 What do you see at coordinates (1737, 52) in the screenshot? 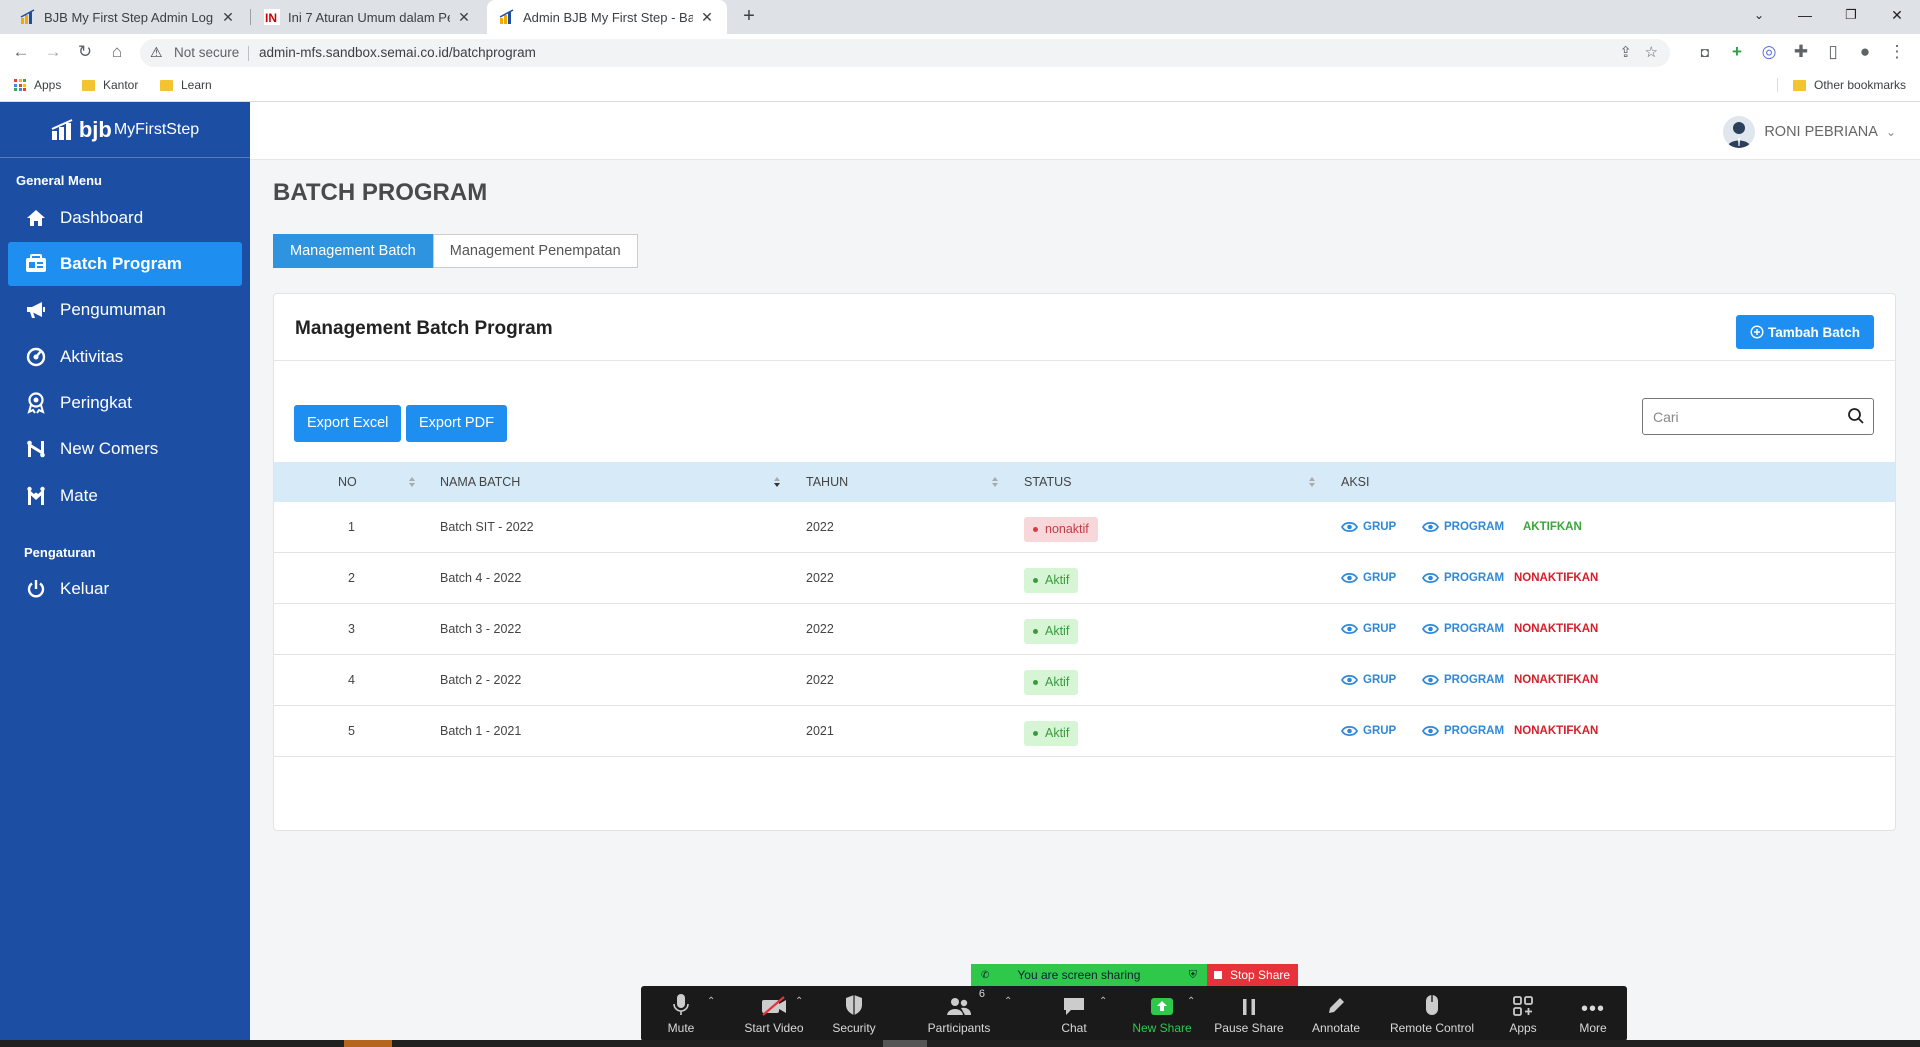
I see `extension-plus-icon: +` at bounding box center [1737, 52].